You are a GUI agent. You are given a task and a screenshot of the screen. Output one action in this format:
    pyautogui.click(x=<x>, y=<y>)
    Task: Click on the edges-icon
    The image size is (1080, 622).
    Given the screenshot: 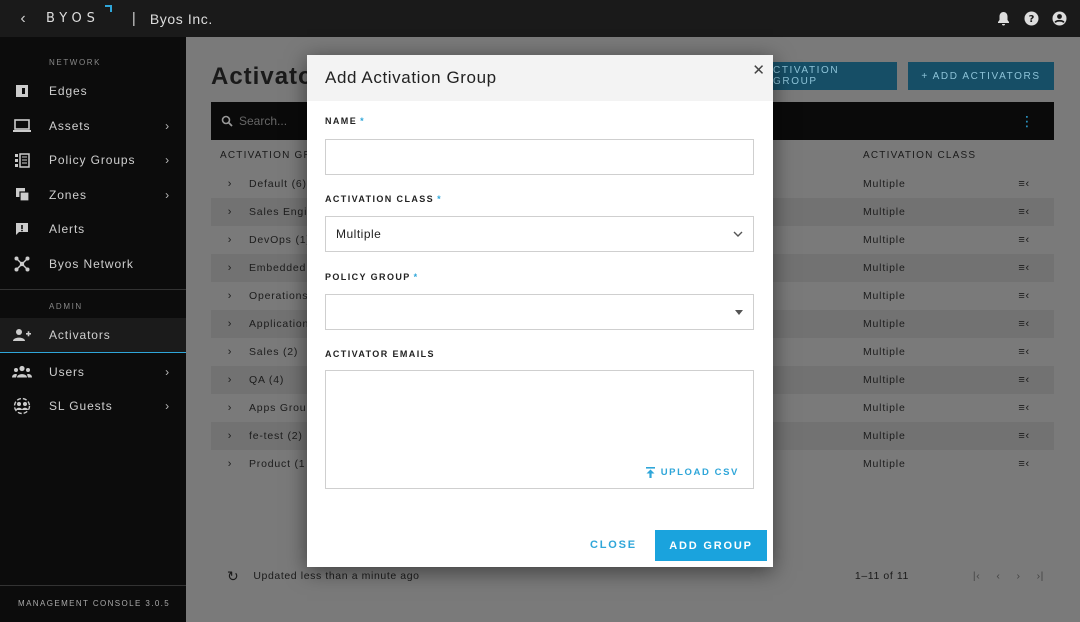 What is the action you would take?
    pyautogui.click(x=22, y=91)
    